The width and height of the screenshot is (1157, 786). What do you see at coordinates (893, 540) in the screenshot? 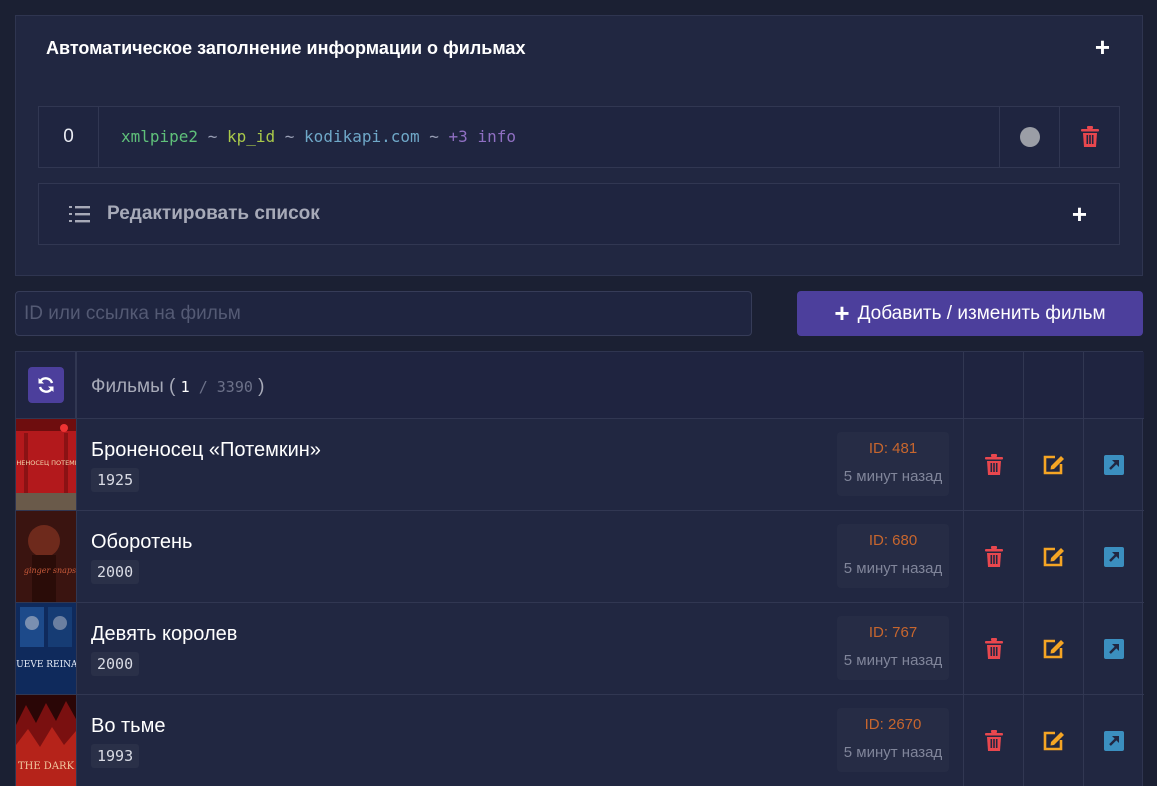
I see `film-id: ID: 680` at bounding box center [893, 540].